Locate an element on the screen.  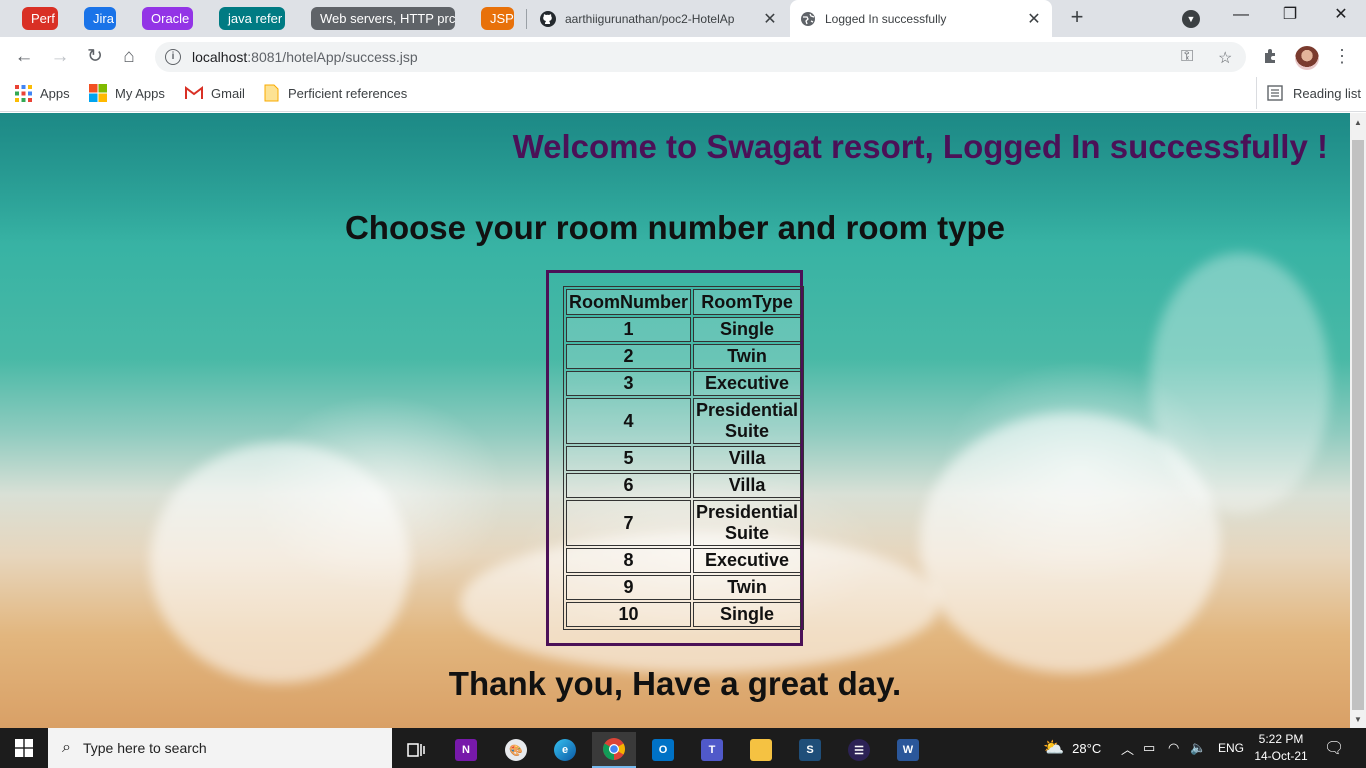
tab-search-icon: ▼ is located at coordinates (1191, 19).